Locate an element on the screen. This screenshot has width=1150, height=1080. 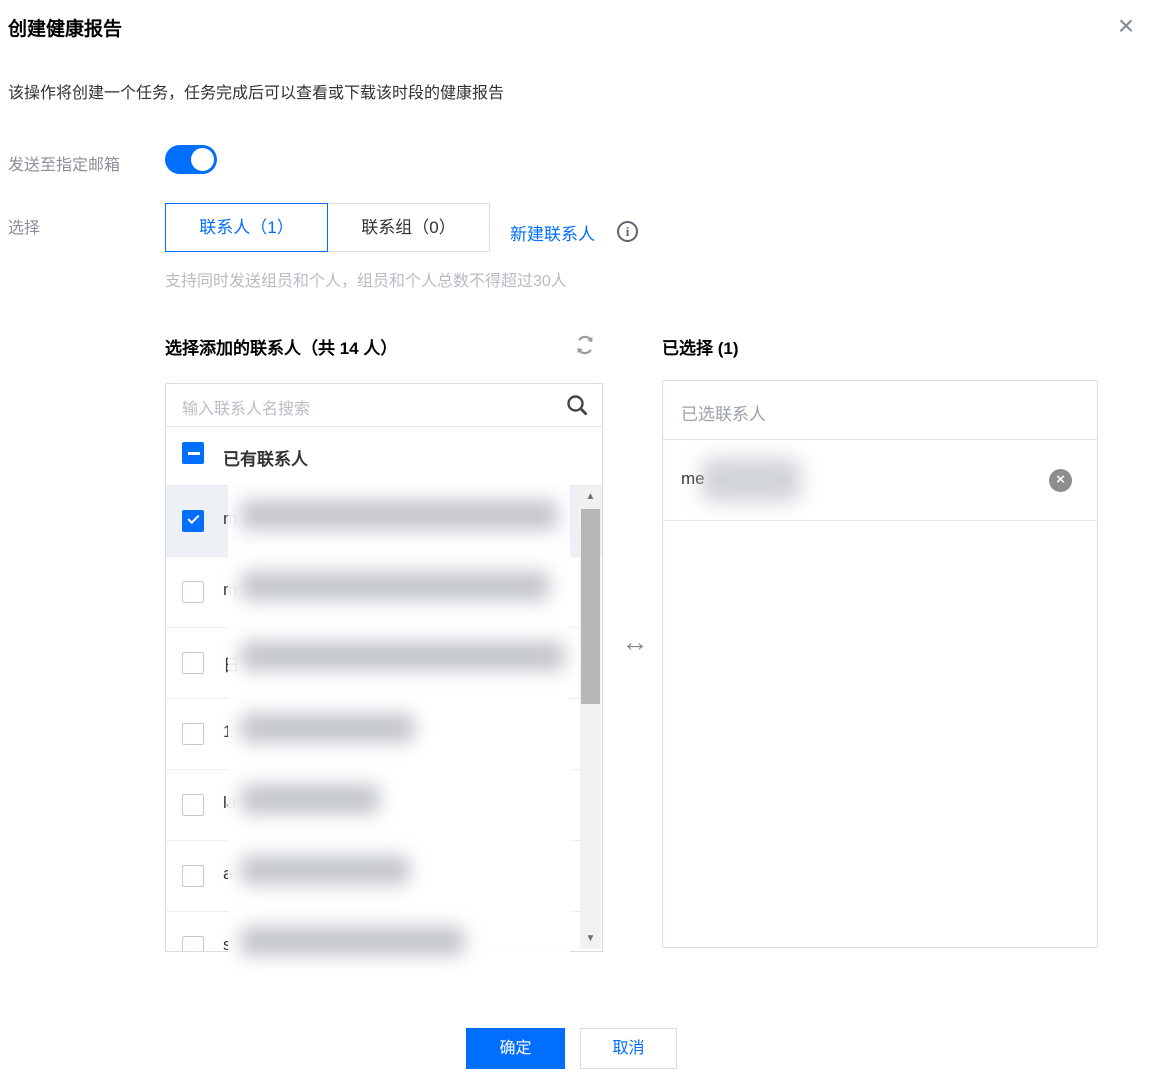
select-label: 选择 is located at coordinates (24, 228).